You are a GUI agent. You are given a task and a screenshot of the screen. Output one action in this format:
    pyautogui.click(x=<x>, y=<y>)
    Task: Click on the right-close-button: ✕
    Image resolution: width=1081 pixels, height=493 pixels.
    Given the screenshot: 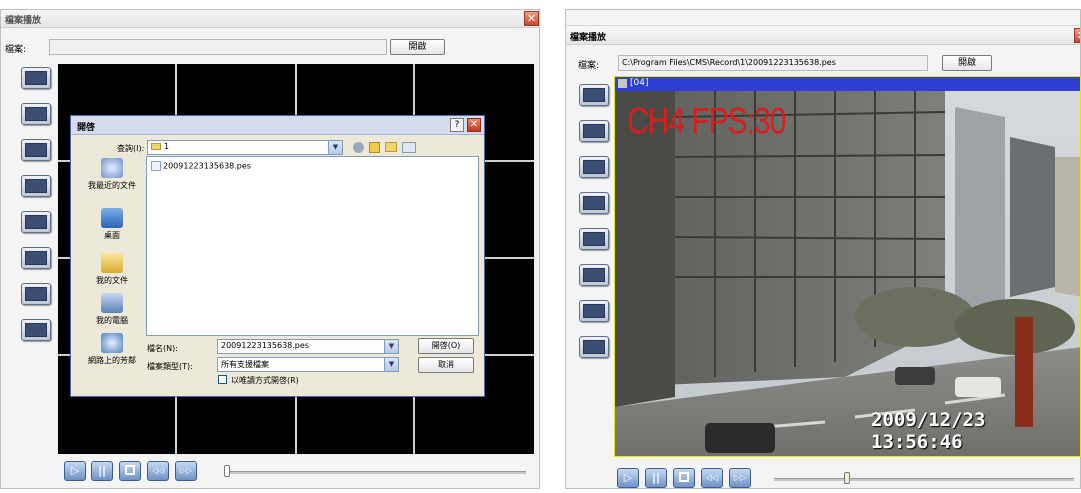 What is the action you would take?
    pyautogui.click(x=1077, y=35)
    